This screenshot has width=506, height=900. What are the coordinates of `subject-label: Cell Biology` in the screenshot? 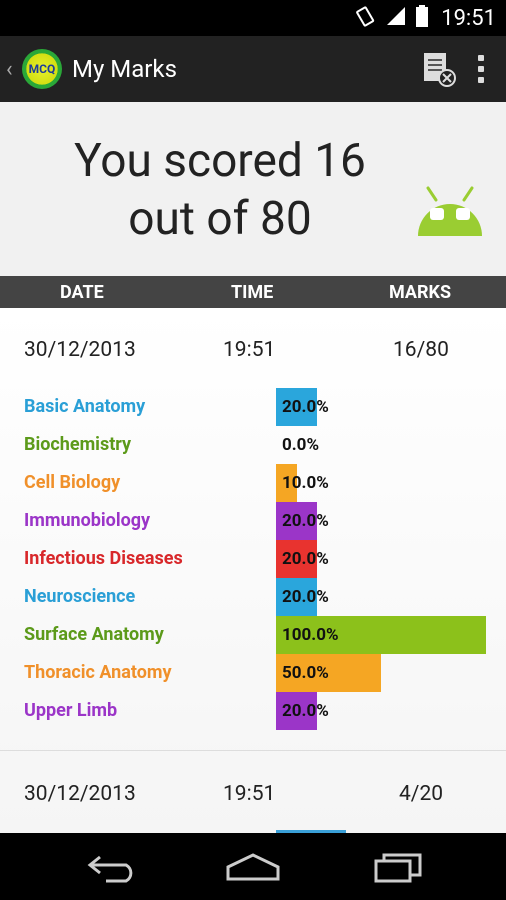 It's located at (72, 482).